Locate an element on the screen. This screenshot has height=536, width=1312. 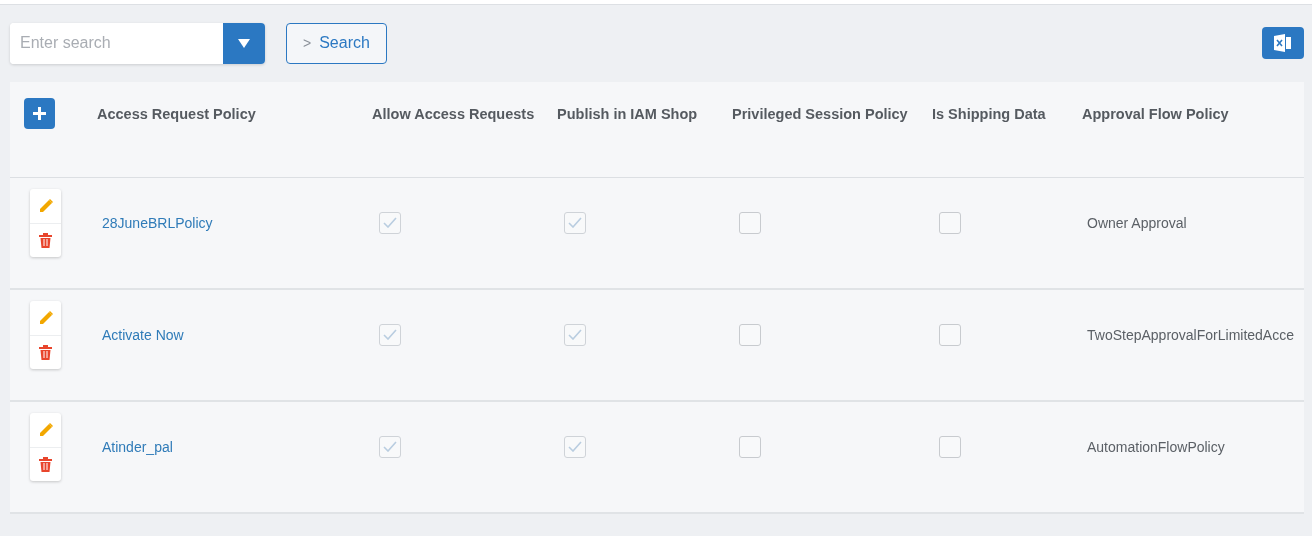
table-cell: Owner Approval is located at coordinates (1137, 222).